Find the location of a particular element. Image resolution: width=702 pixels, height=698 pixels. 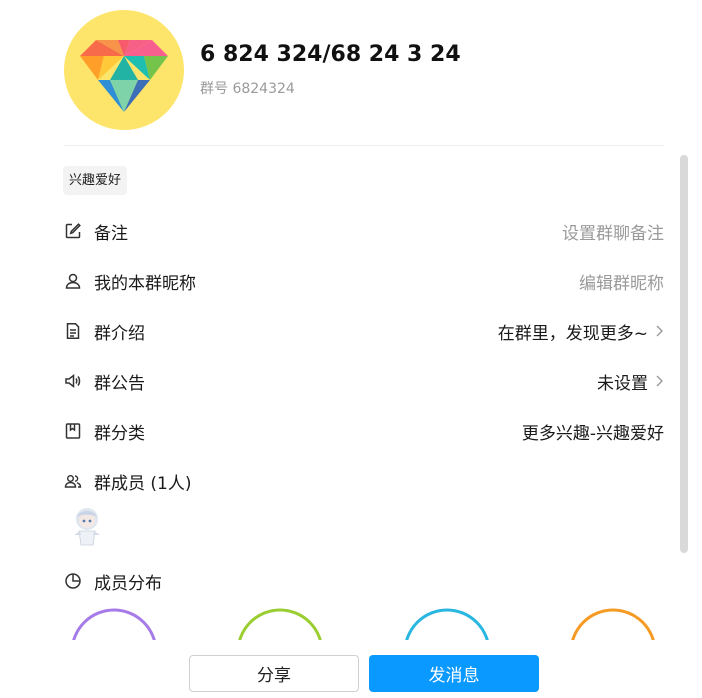

intro-row: 群介绍 在群里，发现更多~ is located at coordinates (364, 331).